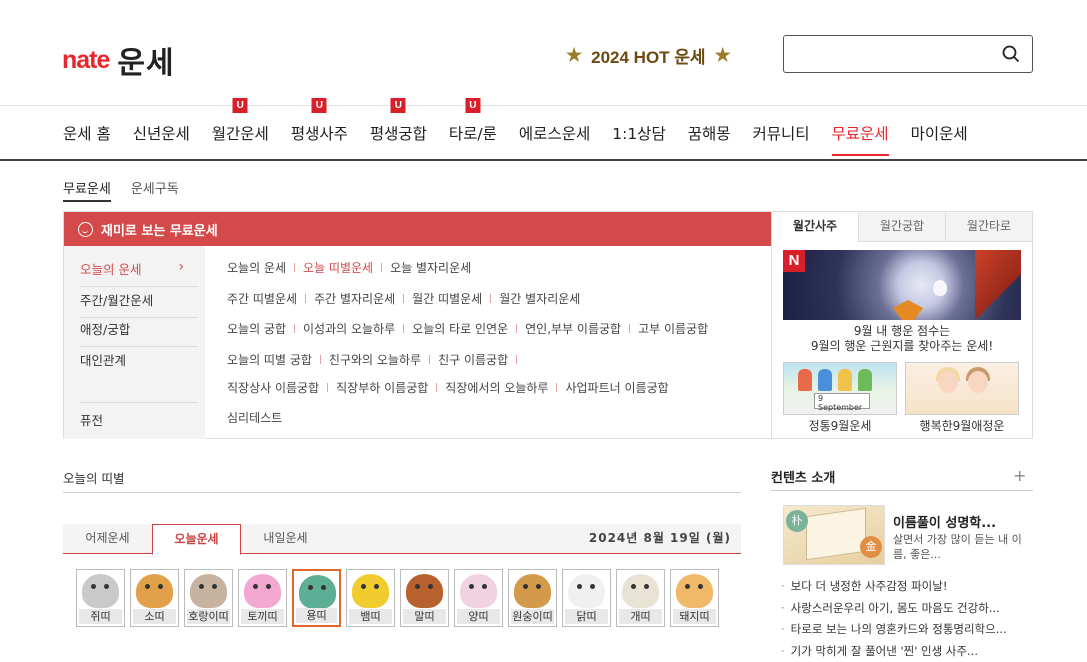  I want to click on zodiac-animal-button: 호랑이띠, so click(208, 598).